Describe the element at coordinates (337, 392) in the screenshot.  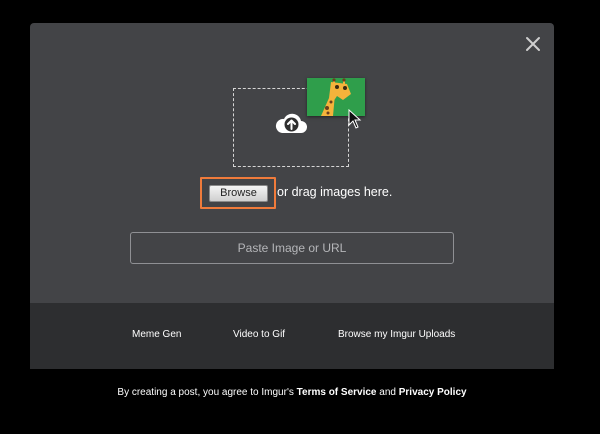
I see `terms-of-service-link: Terms of Service` at that location.